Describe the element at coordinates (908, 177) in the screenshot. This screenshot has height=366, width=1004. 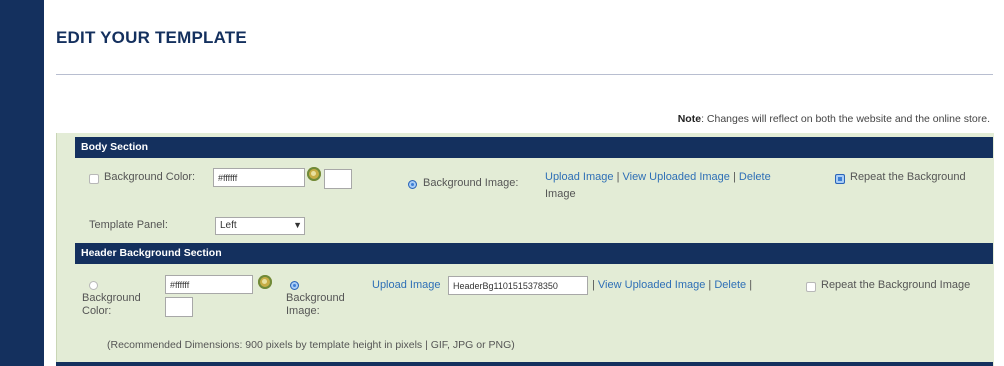
I see `body-repeat-bg-label: Repeat the Background` at that location.